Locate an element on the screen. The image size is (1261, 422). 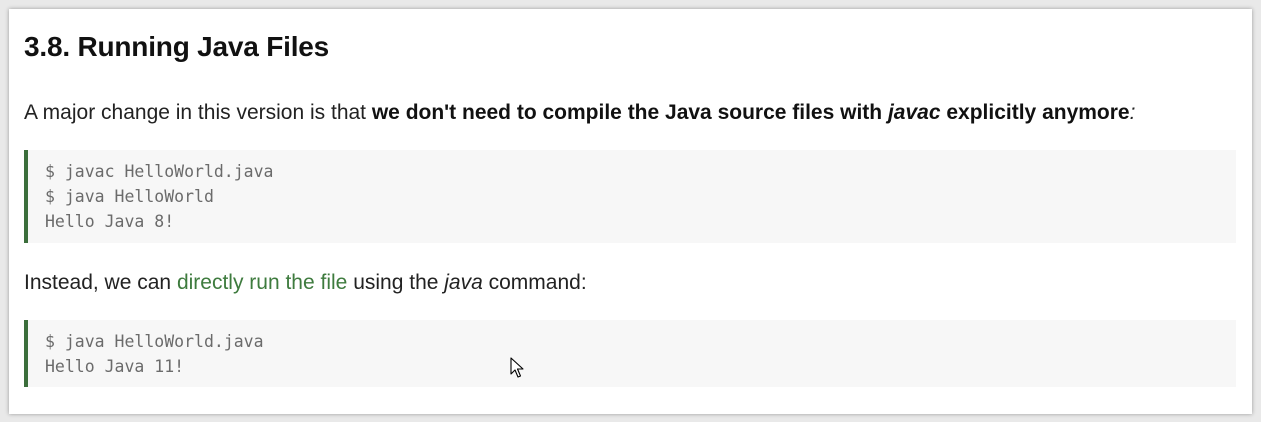
intro-colon: : is located at coordinates (1132, 112).